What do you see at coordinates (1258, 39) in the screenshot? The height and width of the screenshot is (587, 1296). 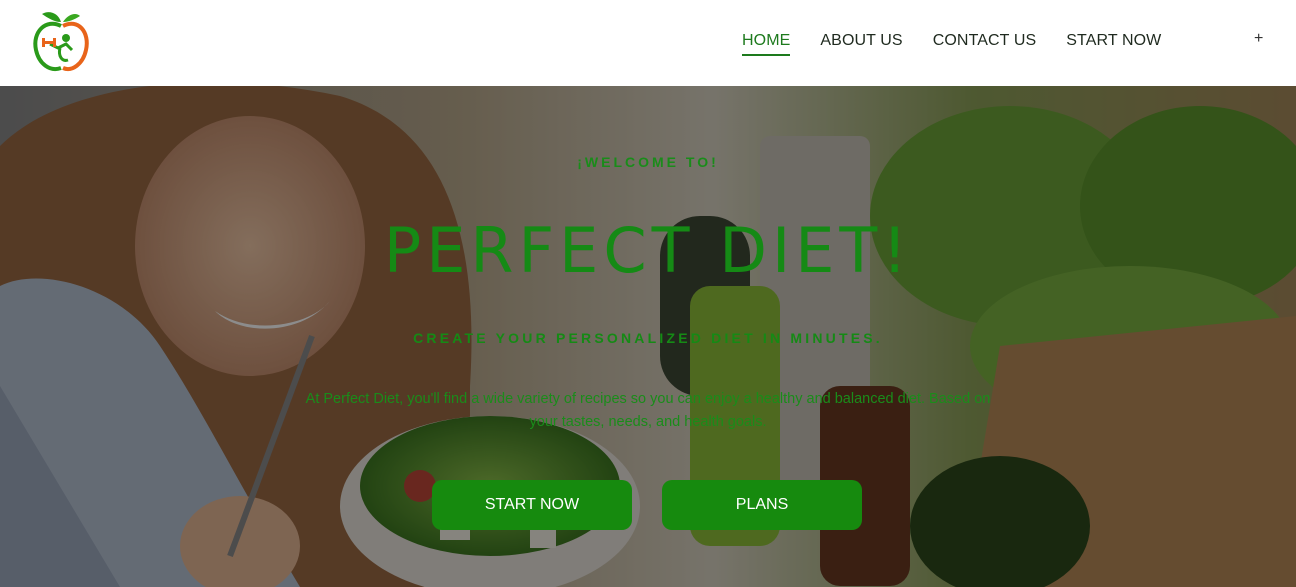 I see `plus-icon: +` at bounding box center [1258, 39].